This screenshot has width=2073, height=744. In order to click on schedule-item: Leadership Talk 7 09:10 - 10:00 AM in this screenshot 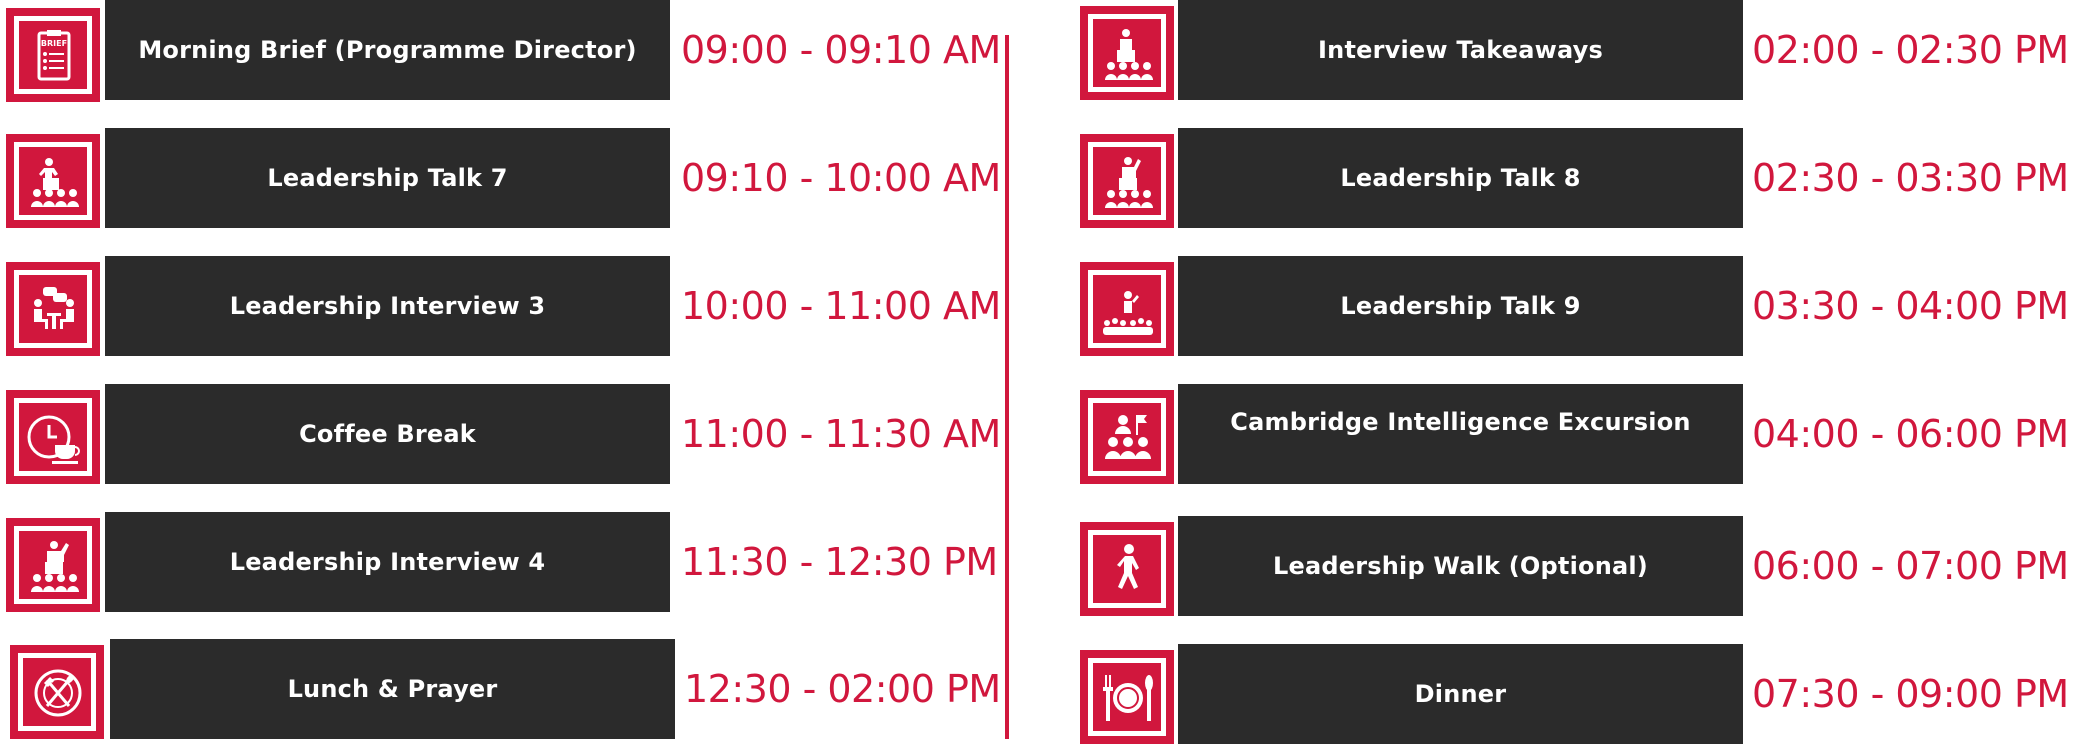, I will do `click(500, 178)`.